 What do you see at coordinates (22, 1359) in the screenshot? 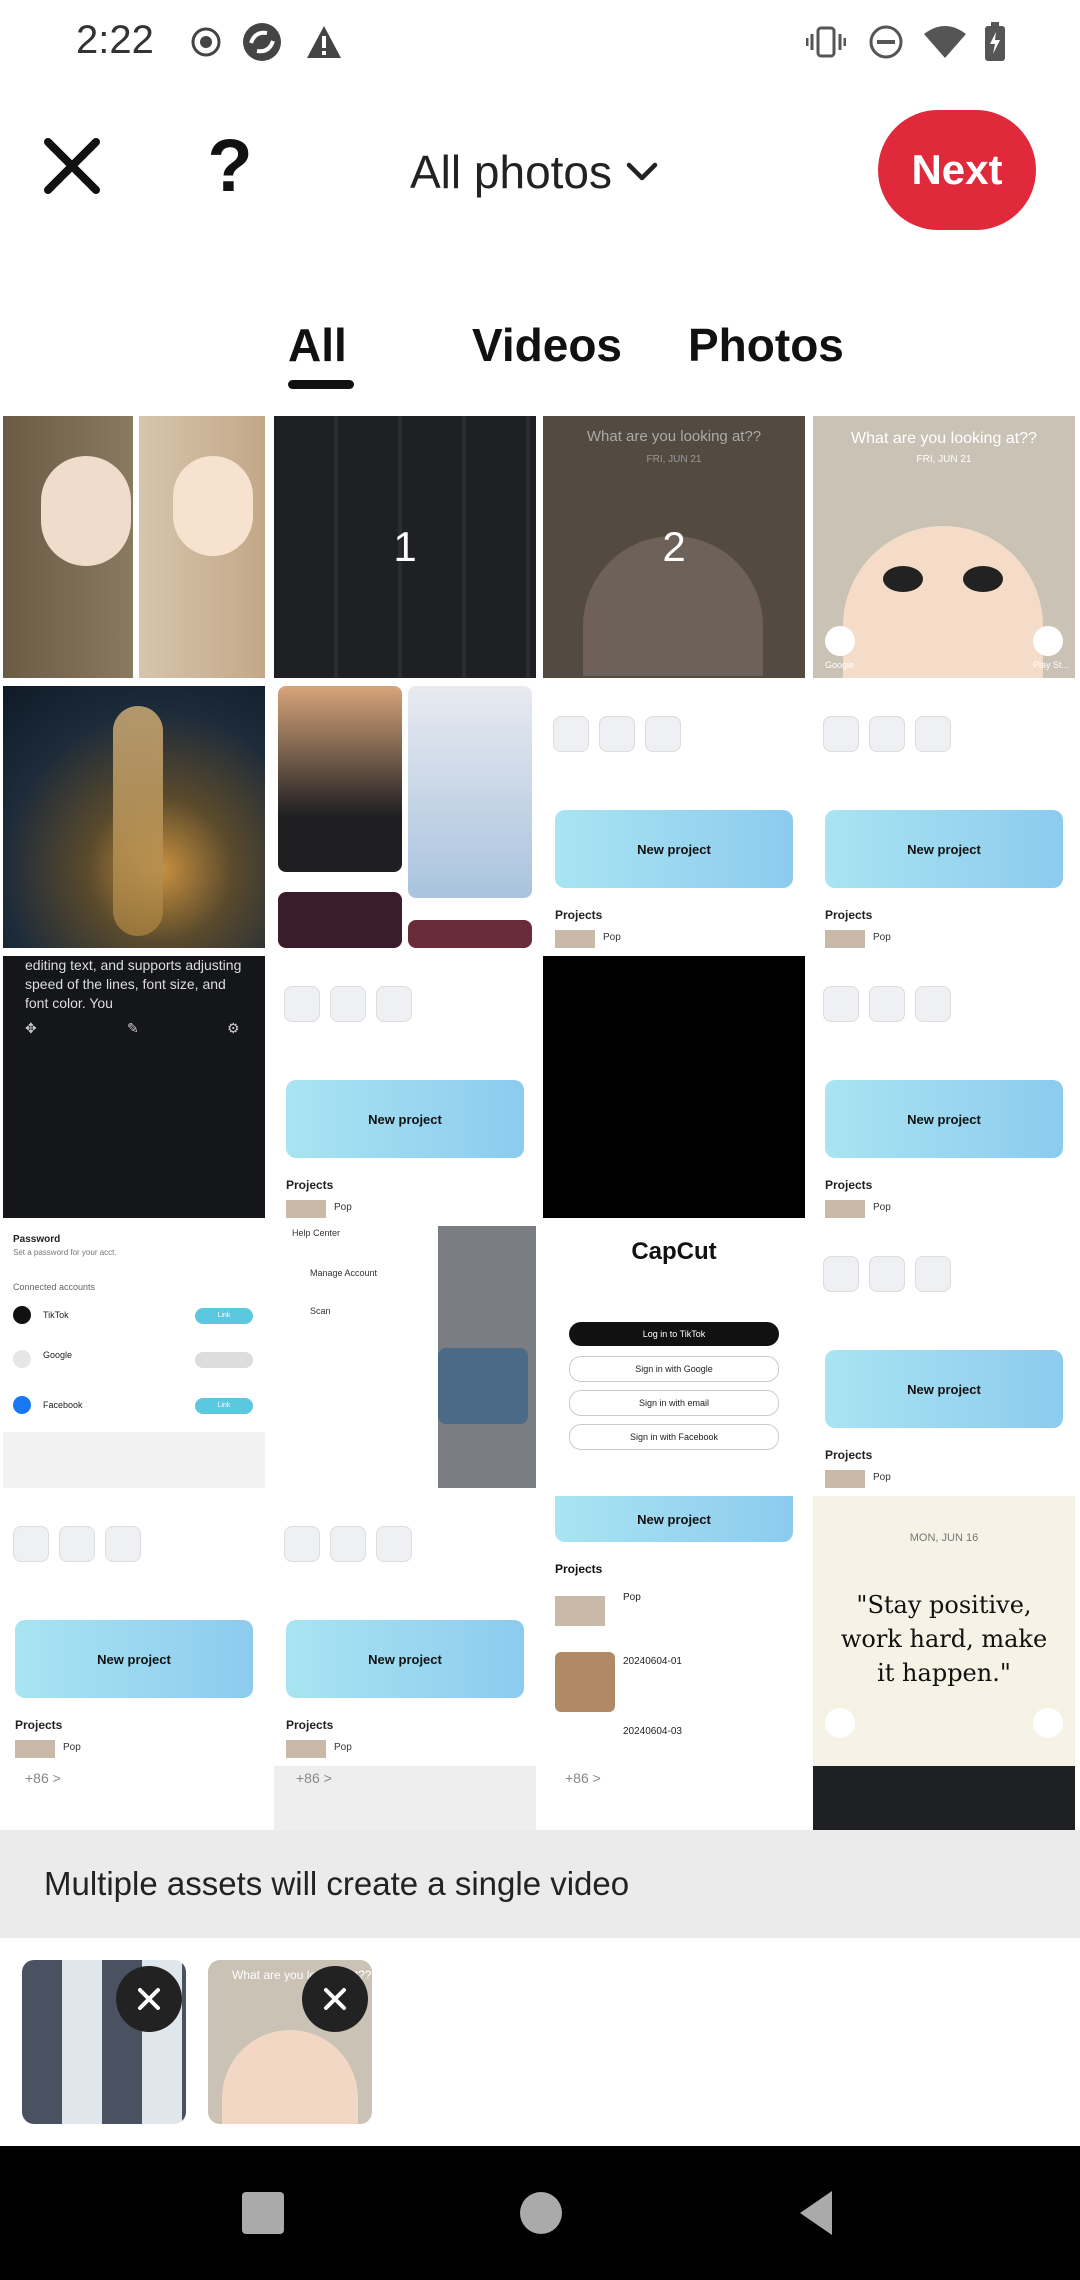
I see `google-icon` at bounding box center [22, 1359].